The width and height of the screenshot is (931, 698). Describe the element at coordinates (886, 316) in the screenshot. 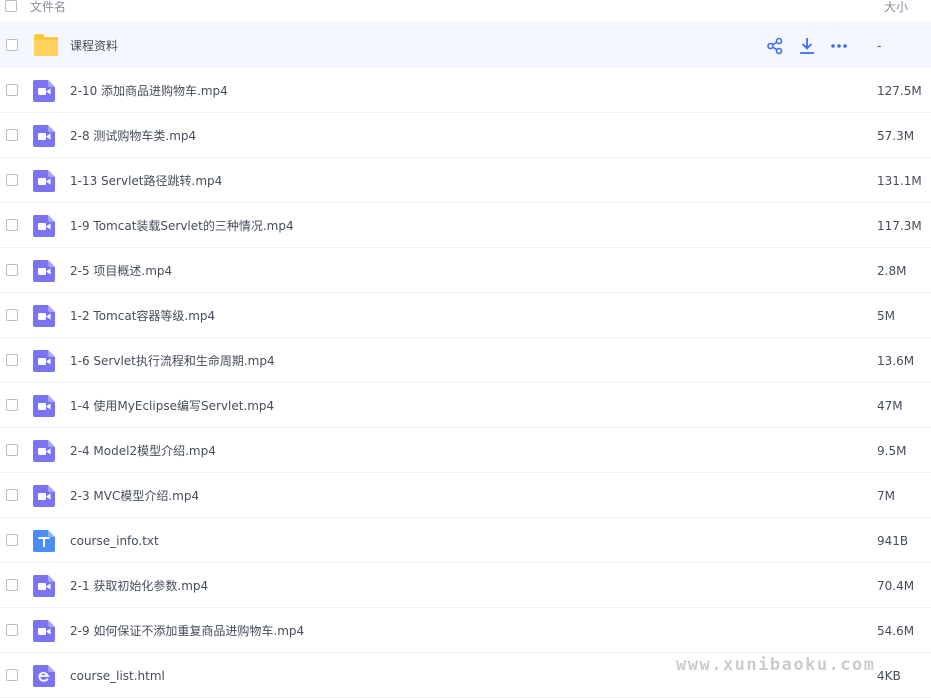

I see `file-size: 5M` at that location.